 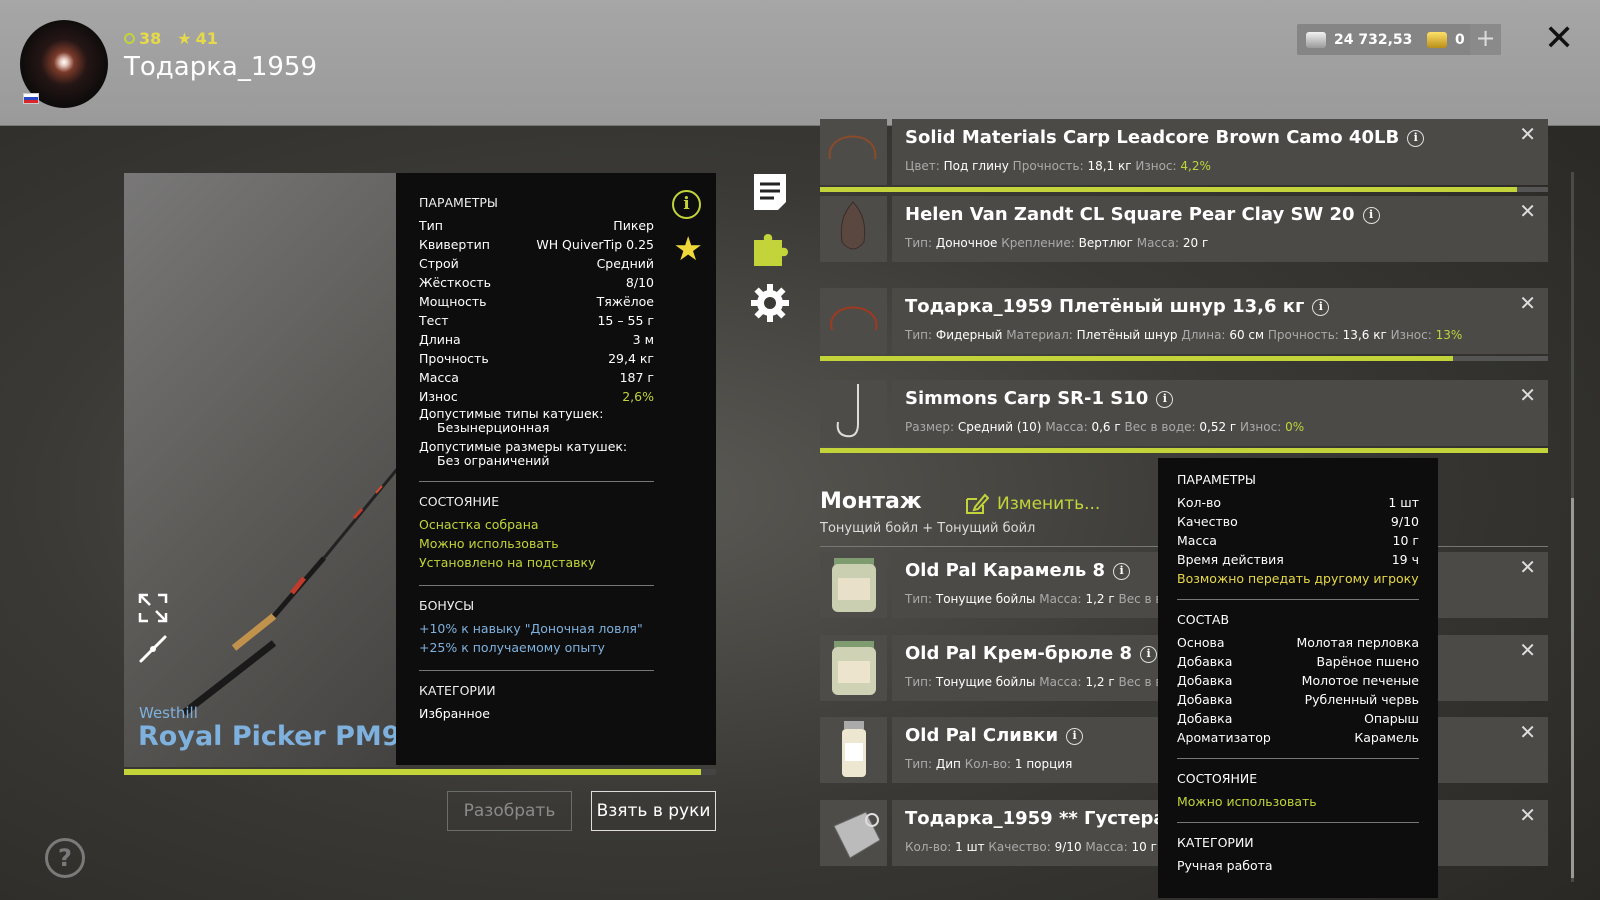 I want to click on tooltip-row: Ароматизатор Карамель, so click(x=1298, y=737).